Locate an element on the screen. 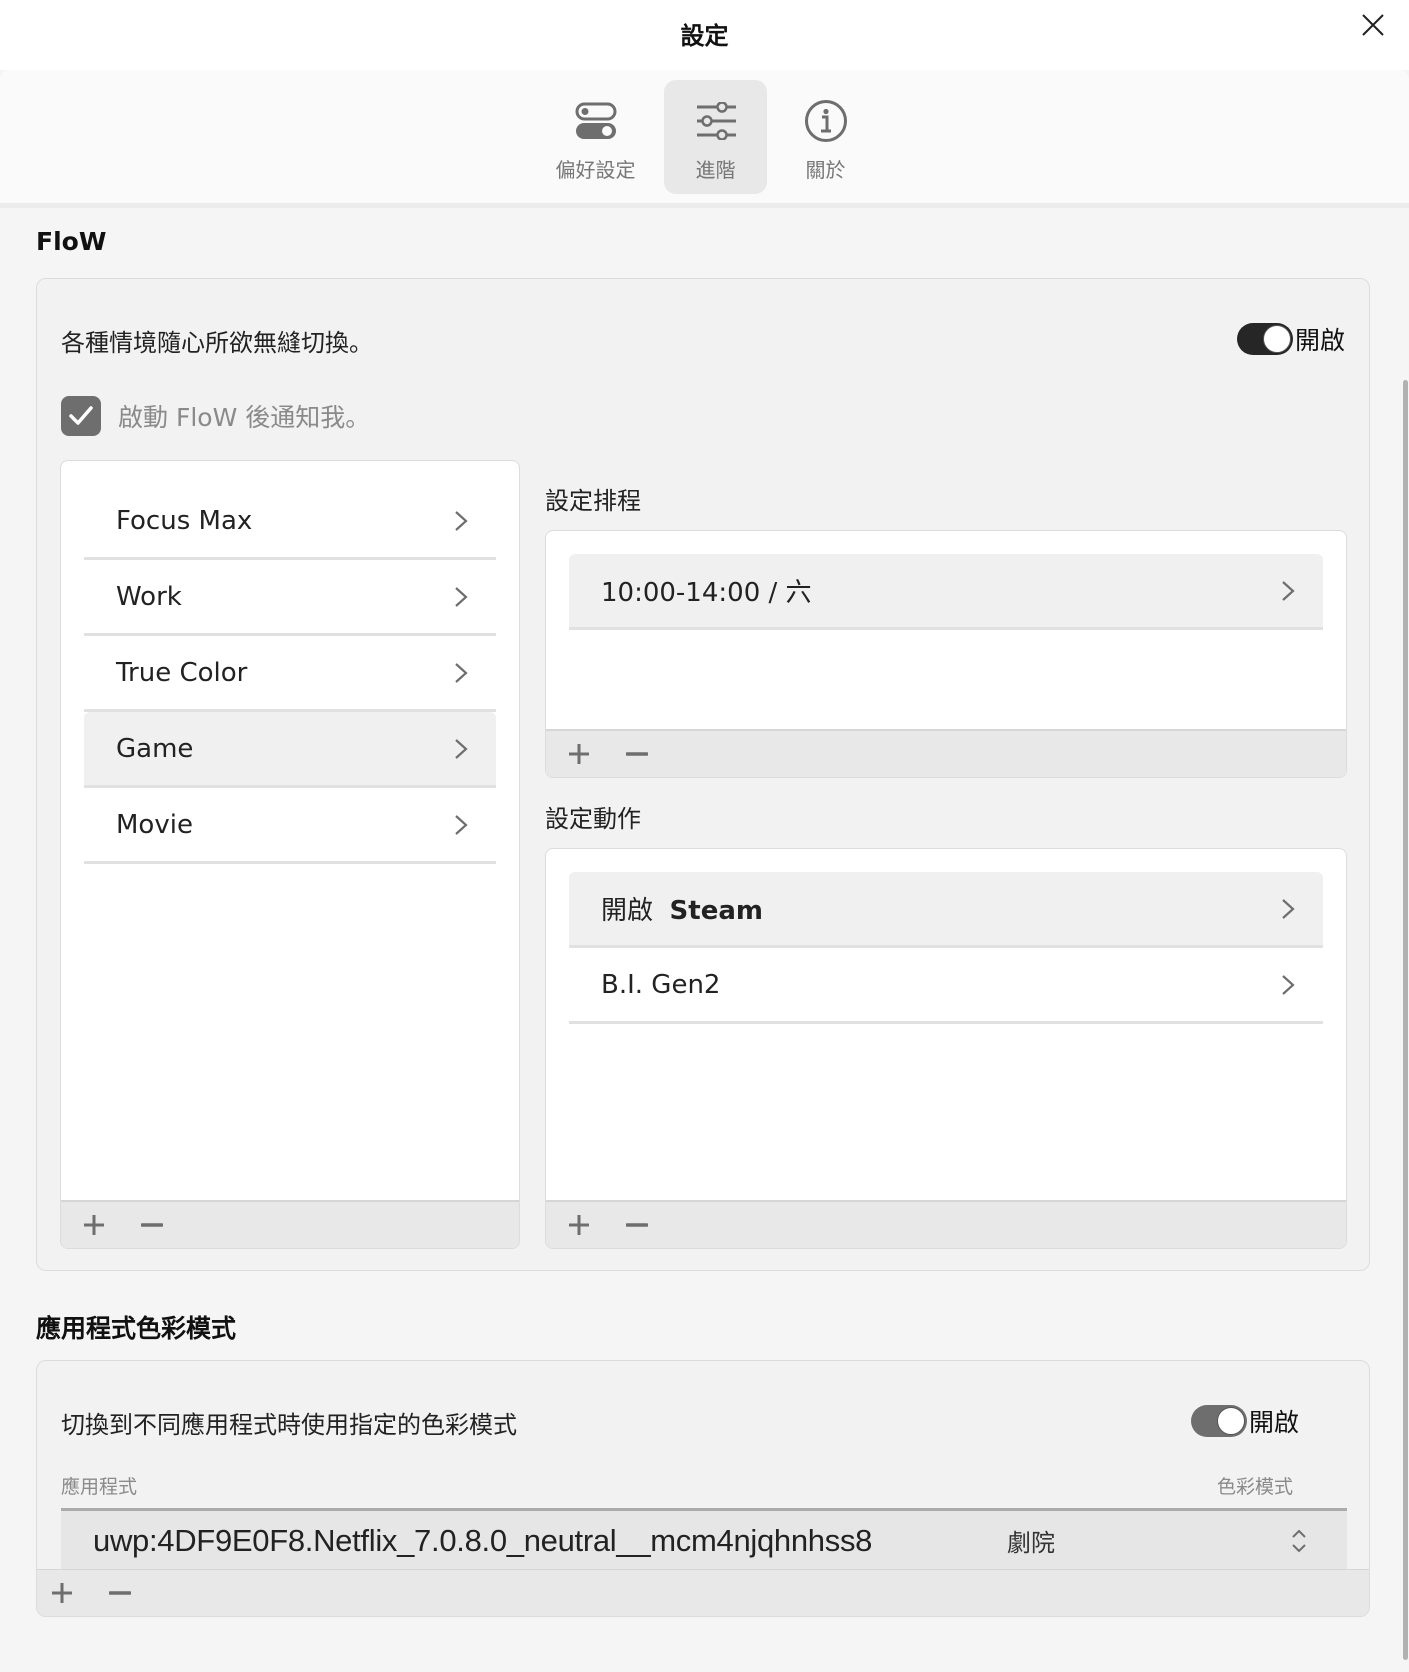 This screenshot has height=1672, width=1409. scene-item-work: Work is located at coordinates (290, 598).